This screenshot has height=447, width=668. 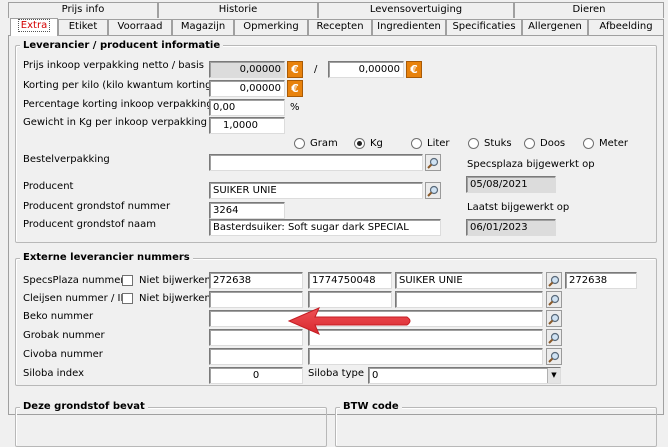 I want to click on pct-symbol: %, so click(x=295, y=107).